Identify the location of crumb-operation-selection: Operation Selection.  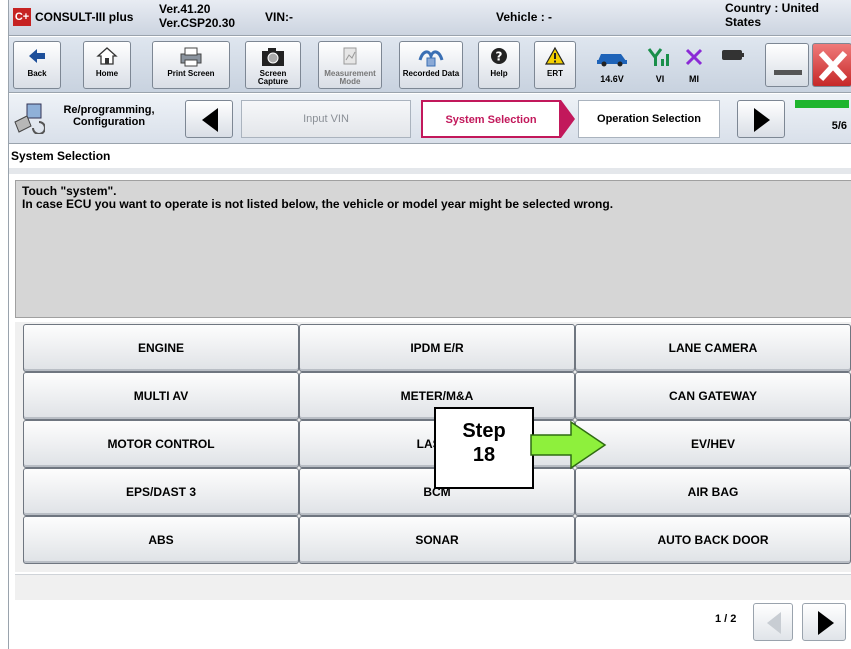
(649, 119).